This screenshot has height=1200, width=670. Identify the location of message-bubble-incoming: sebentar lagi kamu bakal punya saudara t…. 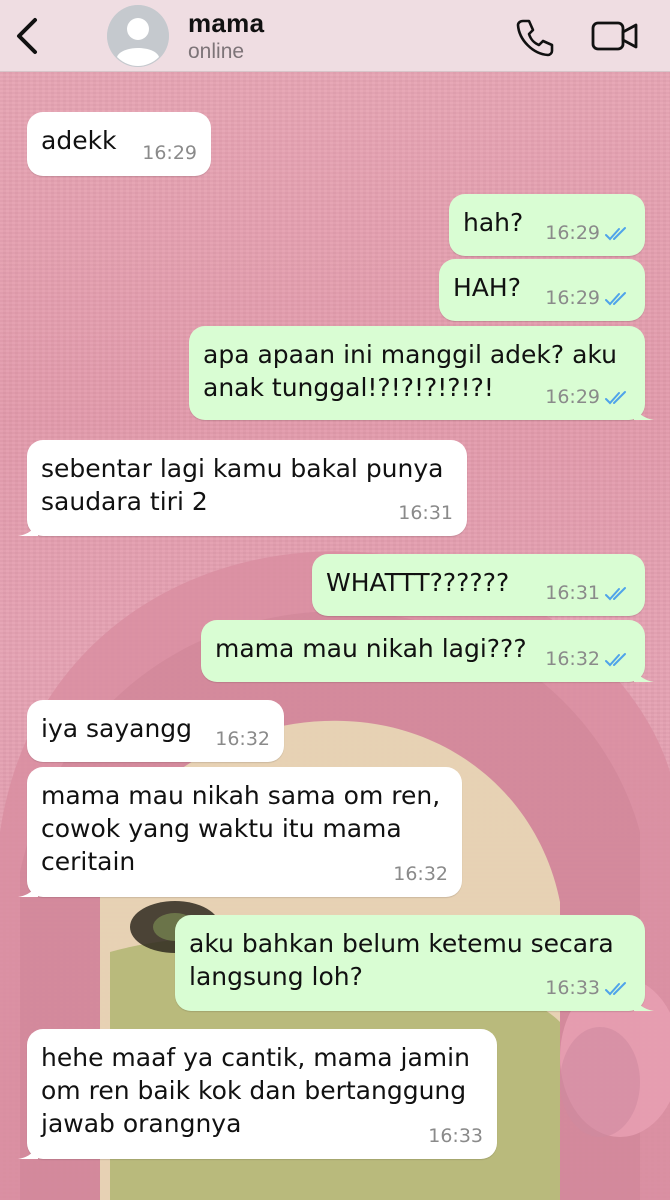
(242, 488).